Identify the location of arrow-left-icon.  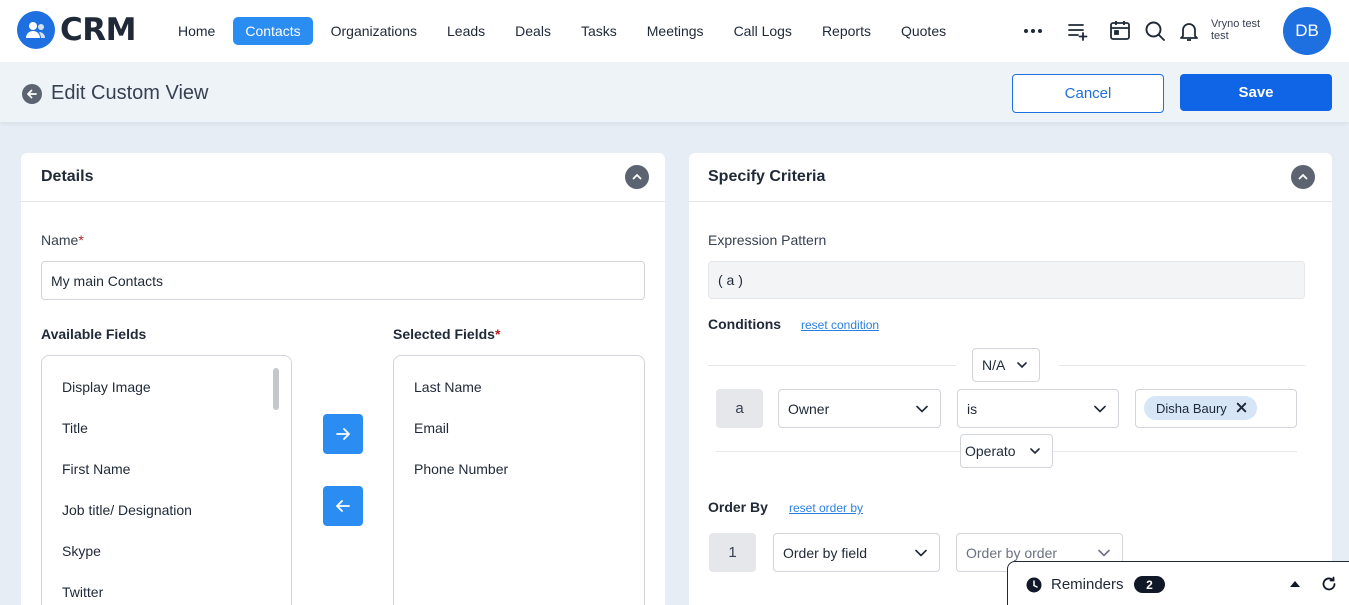
(343, 506).